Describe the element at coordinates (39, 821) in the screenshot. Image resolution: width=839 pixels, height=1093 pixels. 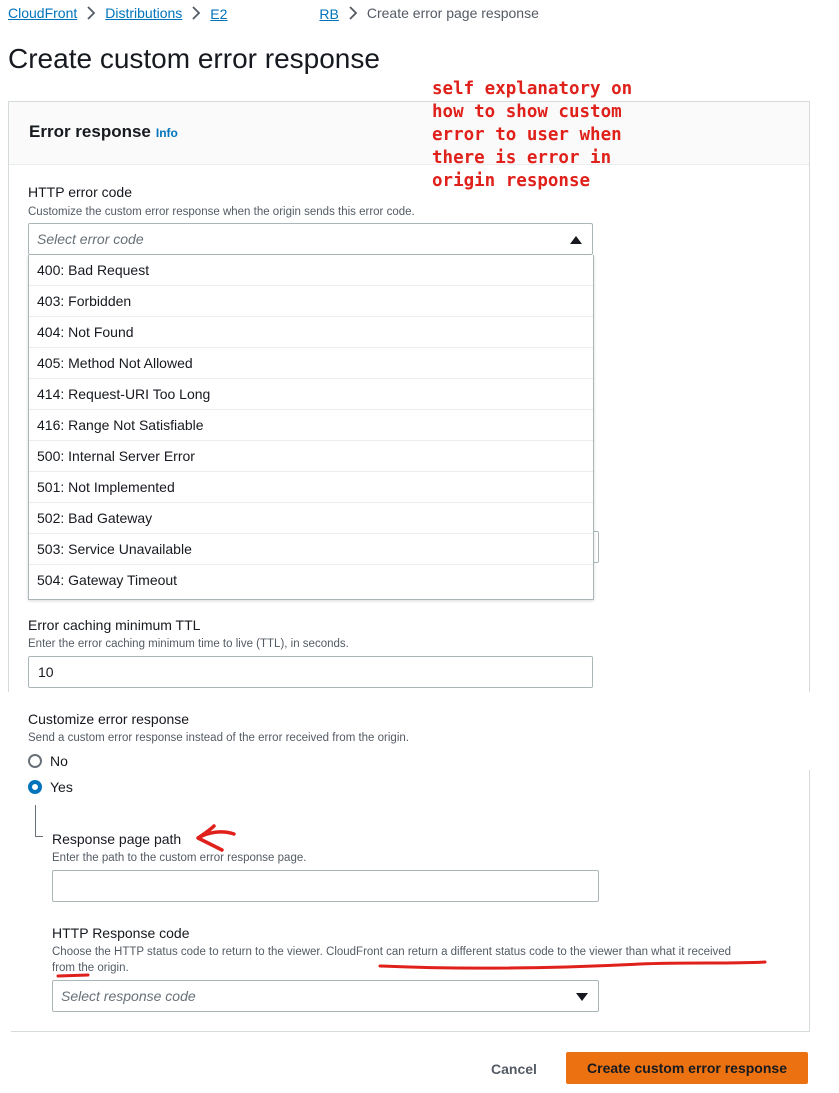
I see `nested-connector-line` at that location.